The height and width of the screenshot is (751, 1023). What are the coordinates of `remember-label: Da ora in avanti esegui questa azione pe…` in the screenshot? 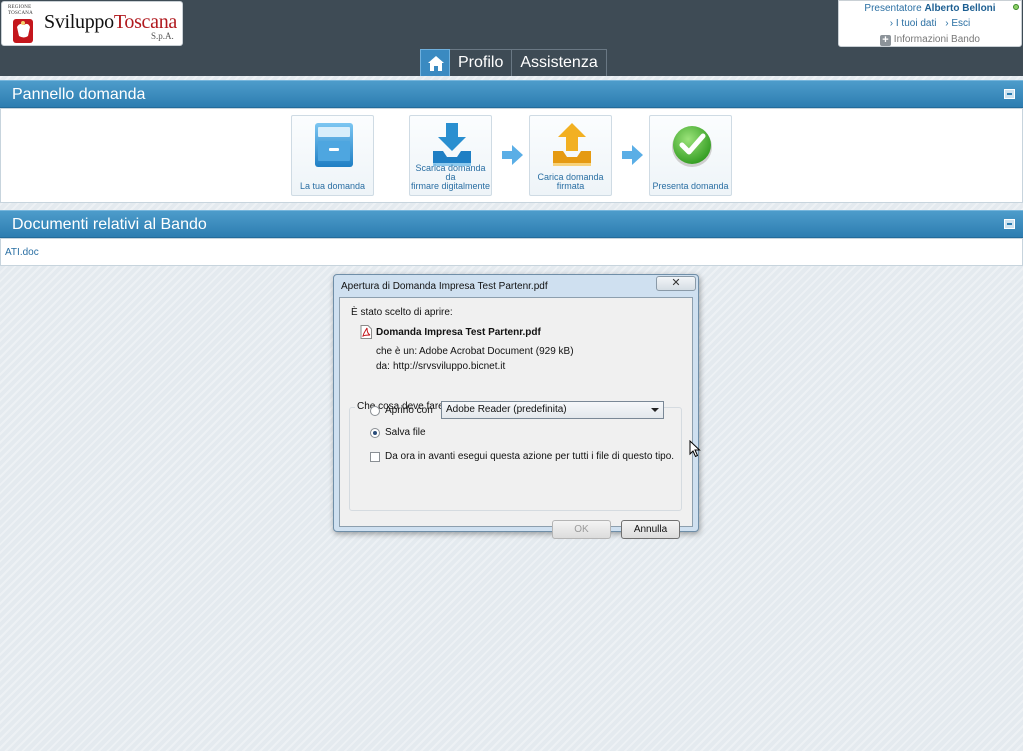 It's located at (530, 456).